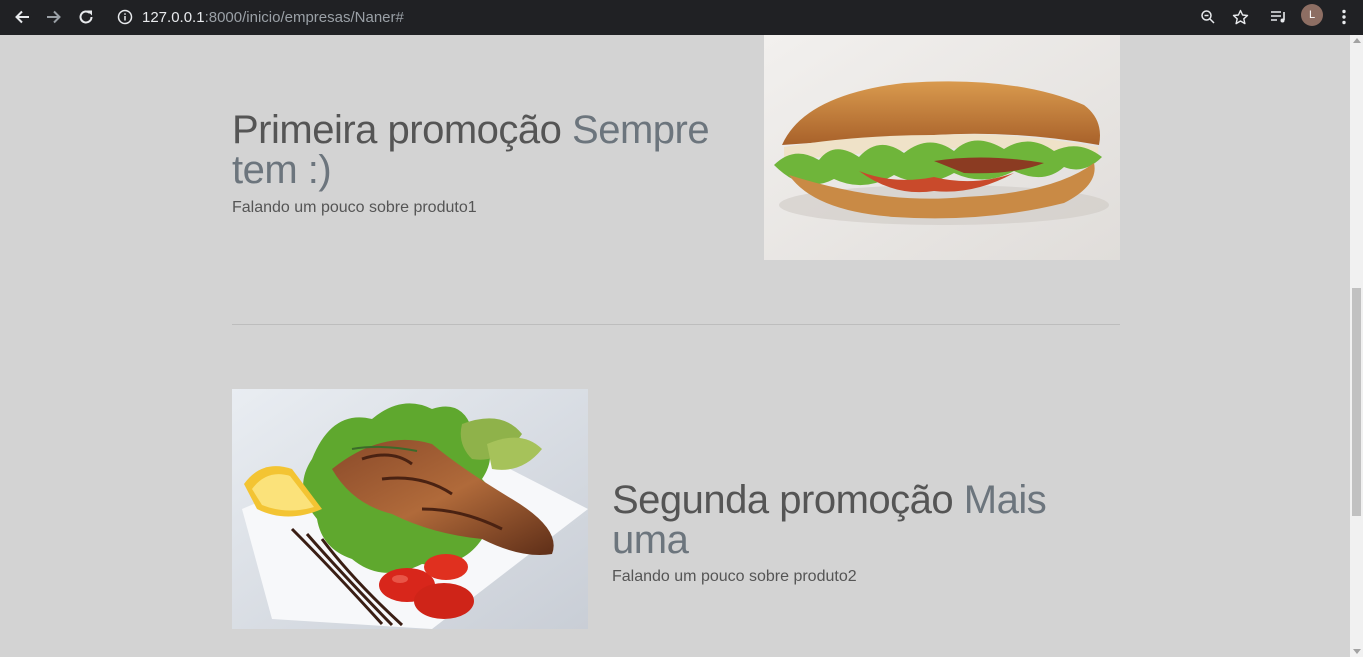 This screenshot has height=657, width=1363. I want to click on url-text: 127.0.0.1:8000/inicio/empresas/Naner#, so click(273, 17).